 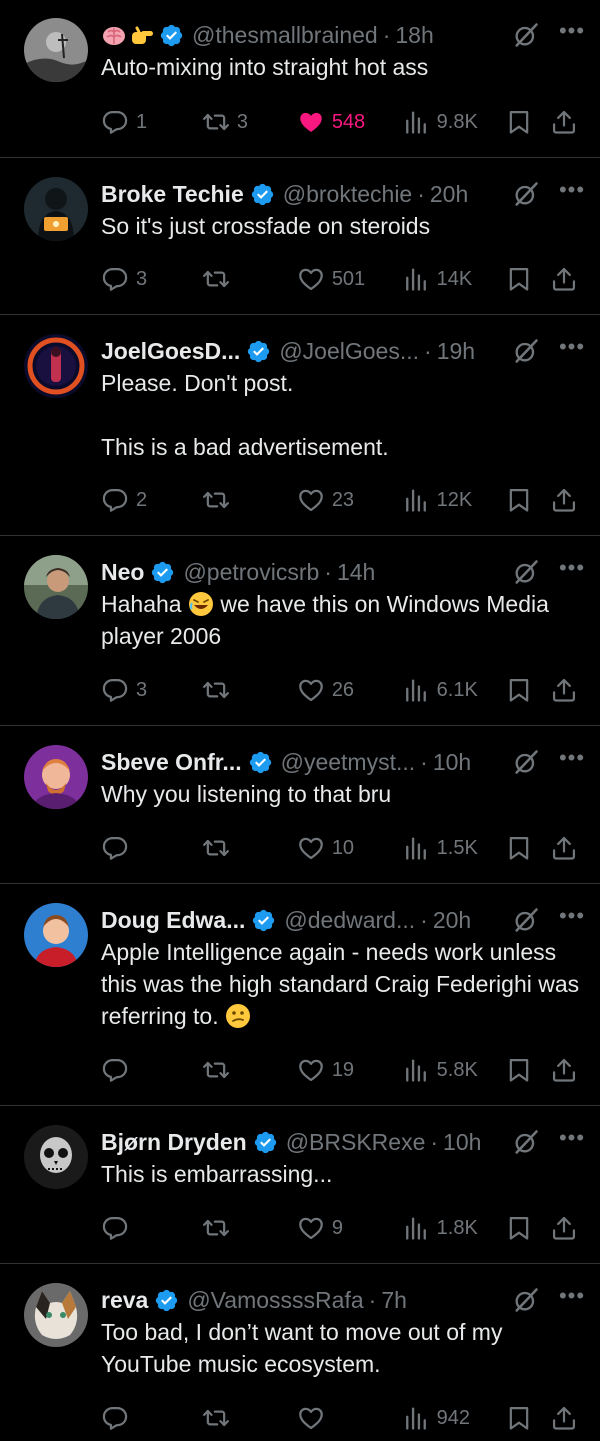 What do you see at coordinates (251, 572) in the screenshot?
I see `handle: @petrovicsrb` at bounding box center [251, 572].